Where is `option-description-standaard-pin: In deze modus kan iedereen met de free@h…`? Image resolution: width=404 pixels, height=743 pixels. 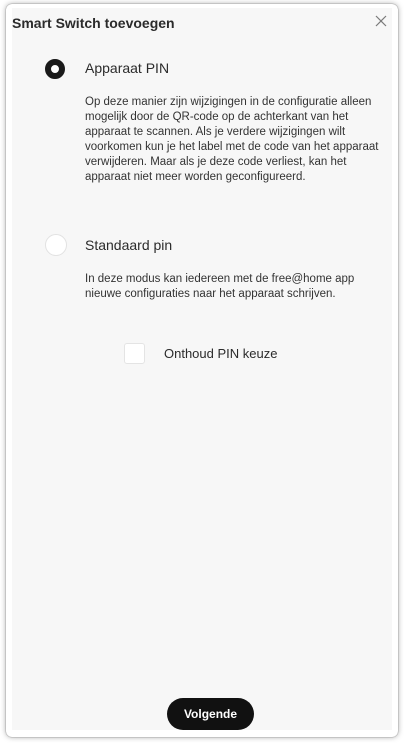
option-description-standaard-pin: In deze modus kan iedereen met de free@h… is located at coordinates (220, 286).